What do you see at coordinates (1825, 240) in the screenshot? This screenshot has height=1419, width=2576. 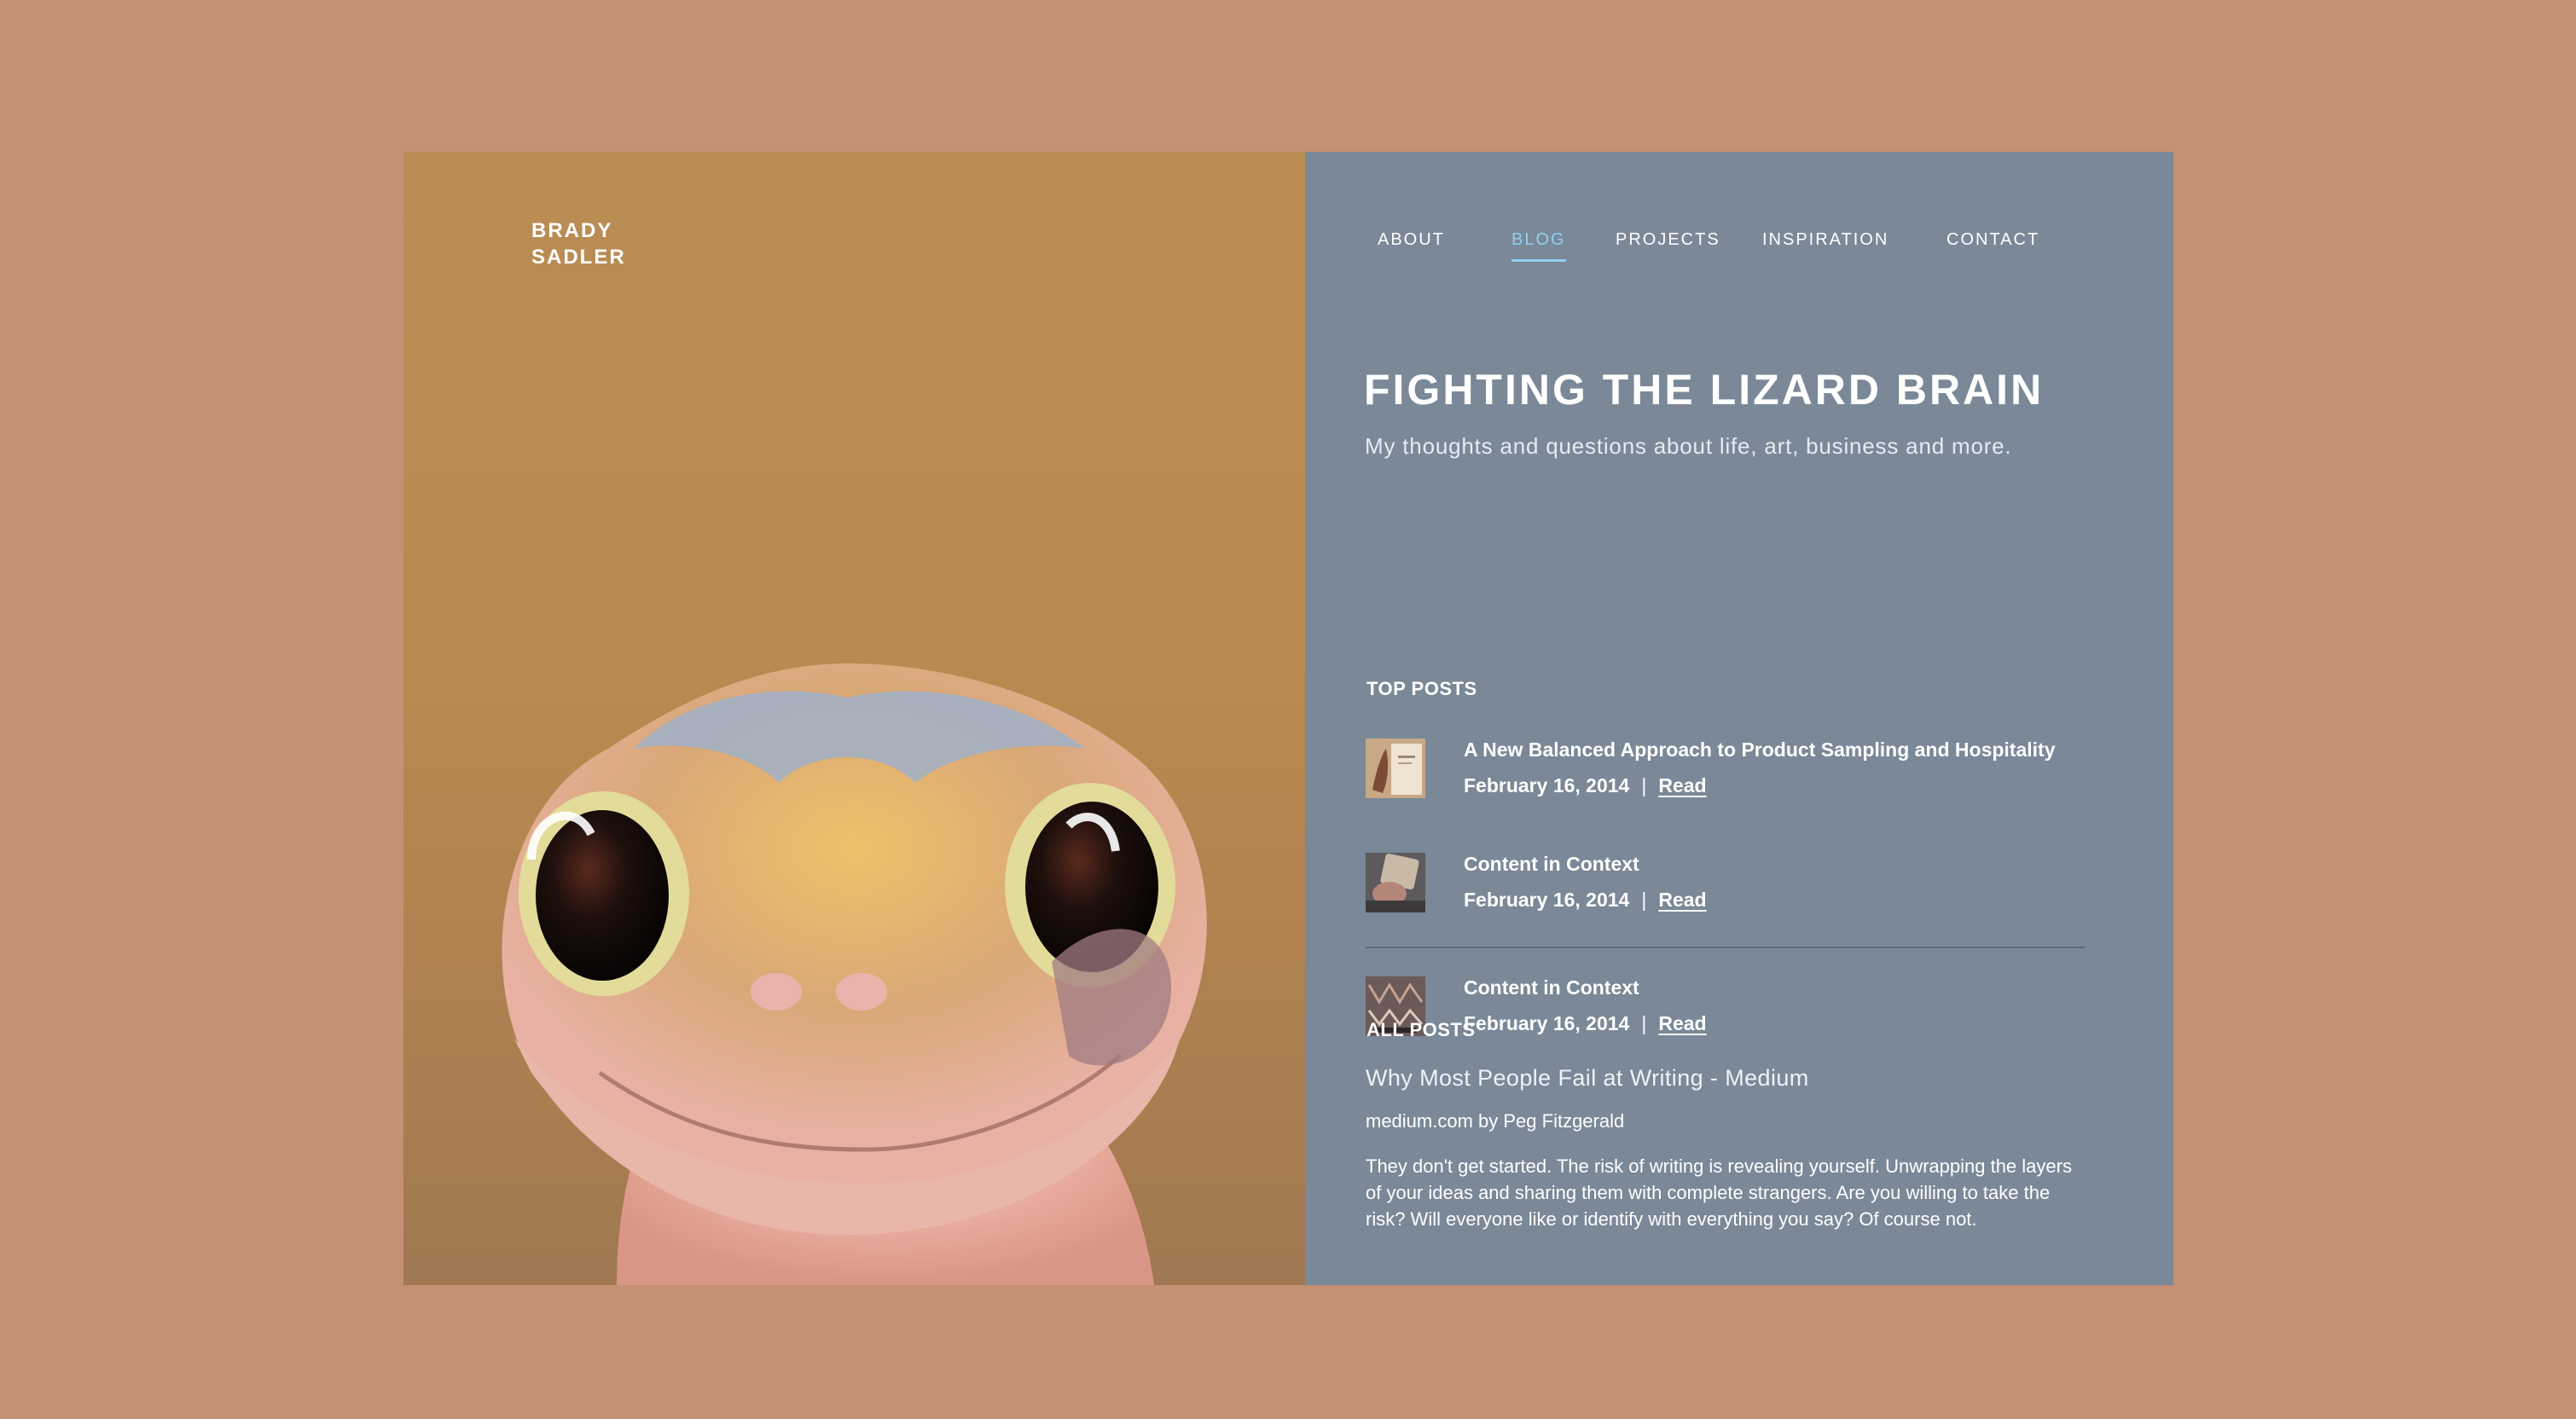 I see `nav-item-inspiration: INSPIRATION` at bounding box center [1825, 240].